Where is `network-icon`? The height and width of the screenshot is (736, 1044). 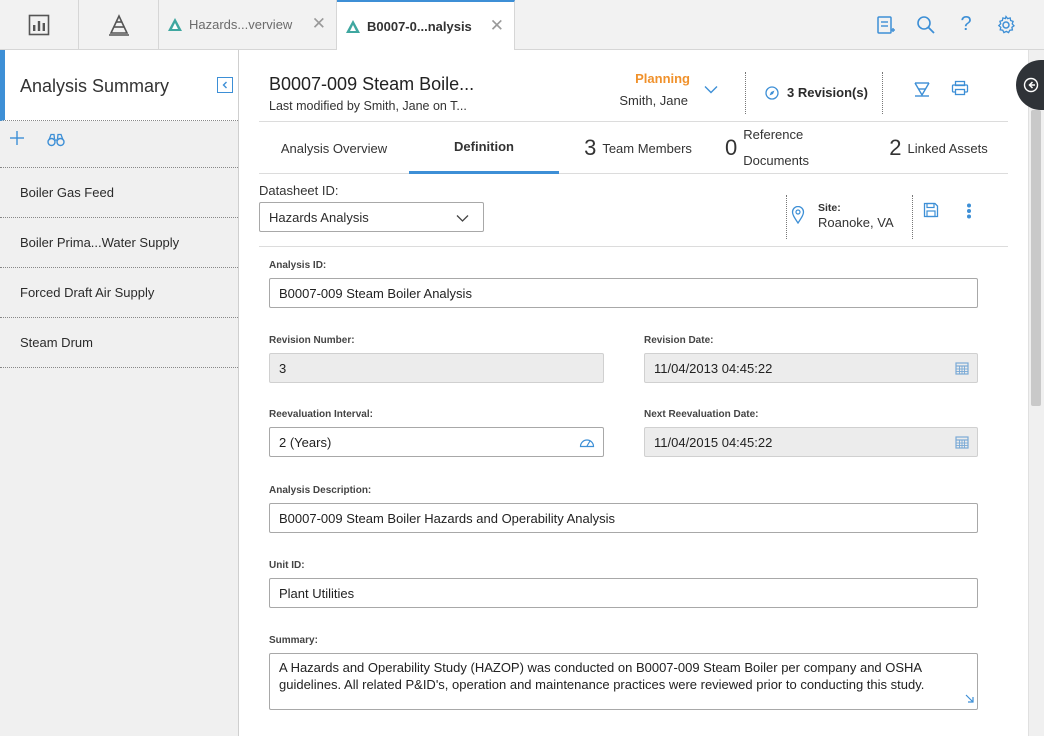 network-icon is located at coordinates (922, 89).